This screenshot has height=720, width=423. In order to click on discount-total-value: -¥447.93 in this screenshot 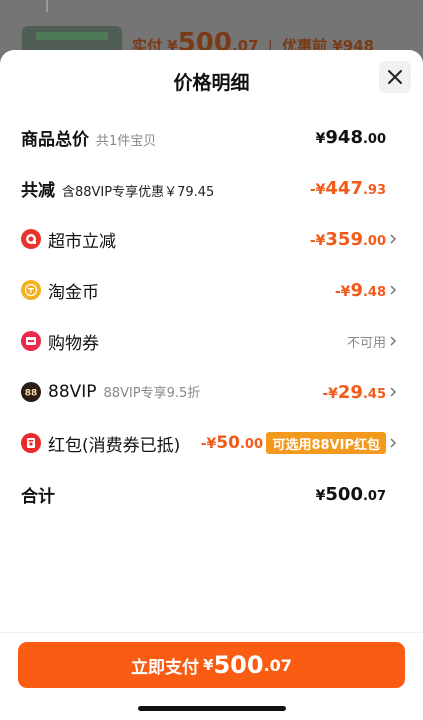, I will do `click(347, 188)`.